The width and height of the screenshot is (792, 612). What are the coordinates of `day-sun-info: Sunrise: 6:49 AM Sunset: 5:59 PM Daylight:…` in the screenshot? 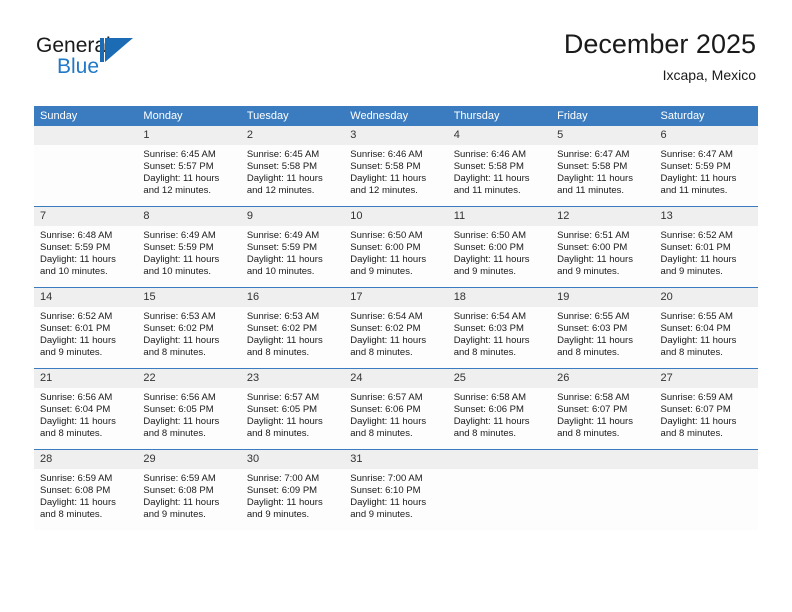 It's located at (292, 252).